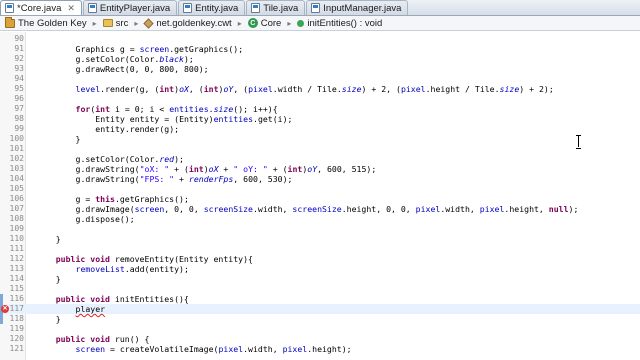 The height and width of the screenshot is (360, 640). I want to click on code-line: 119, so click(320, 329).